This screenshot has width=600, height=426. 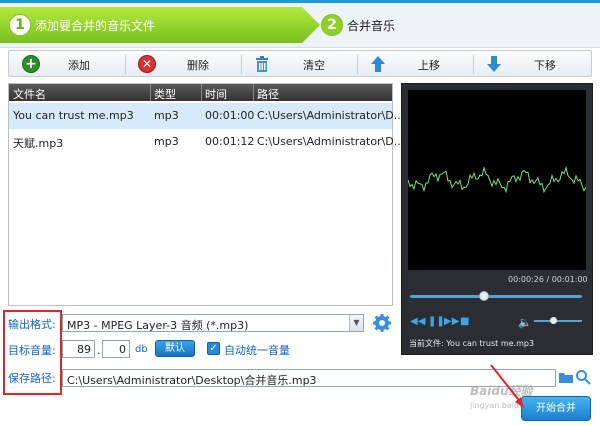 I want to click on seek-handle, so click(x=483, y=296).